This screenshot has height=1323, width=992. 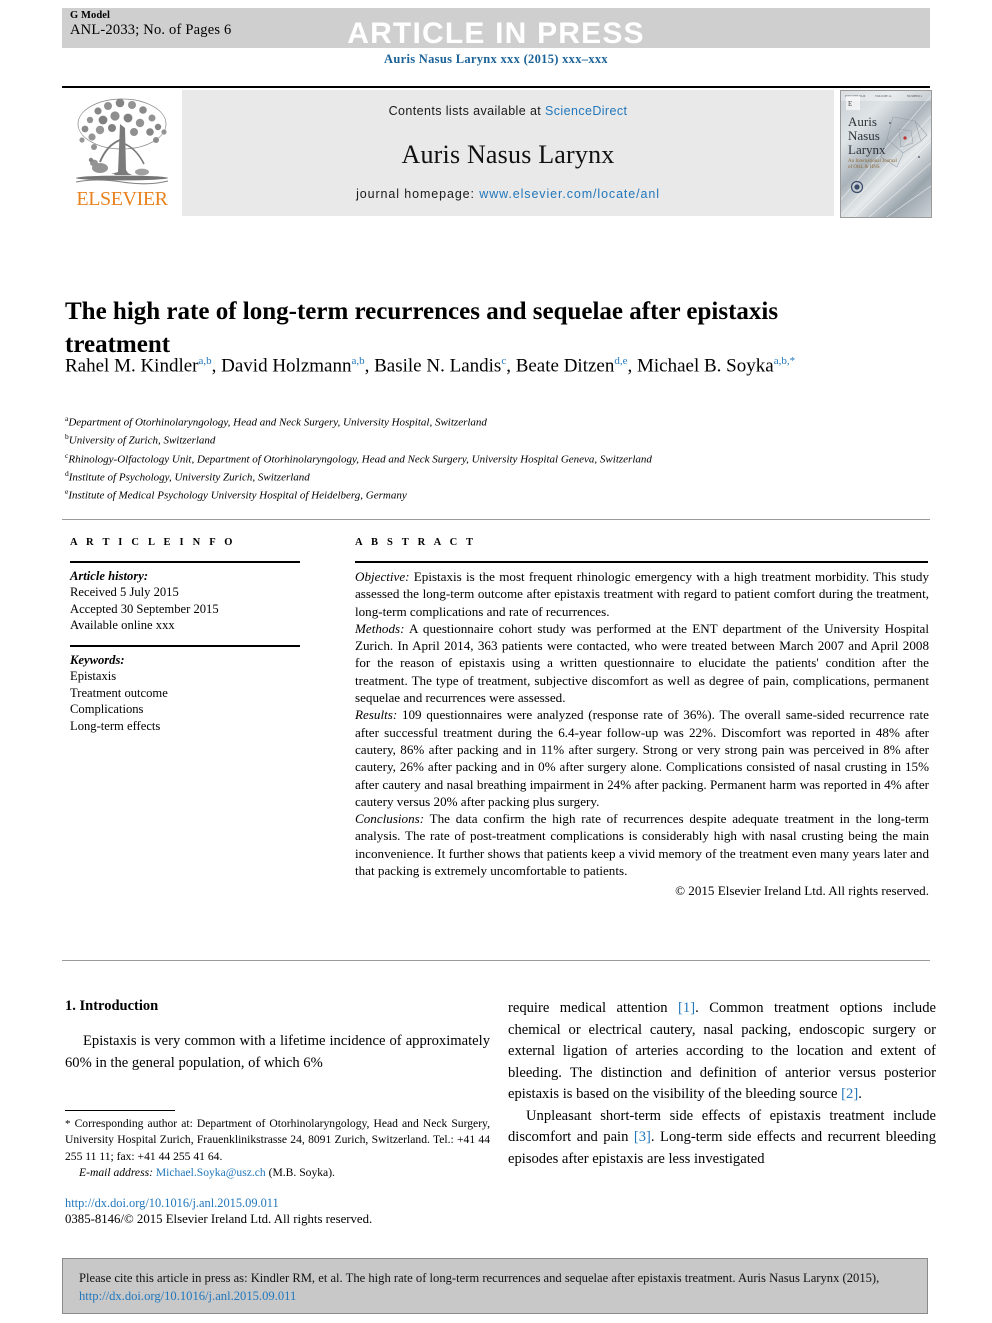 I want to click on cover-line-3: Larynx, so click(x=867, y=149).